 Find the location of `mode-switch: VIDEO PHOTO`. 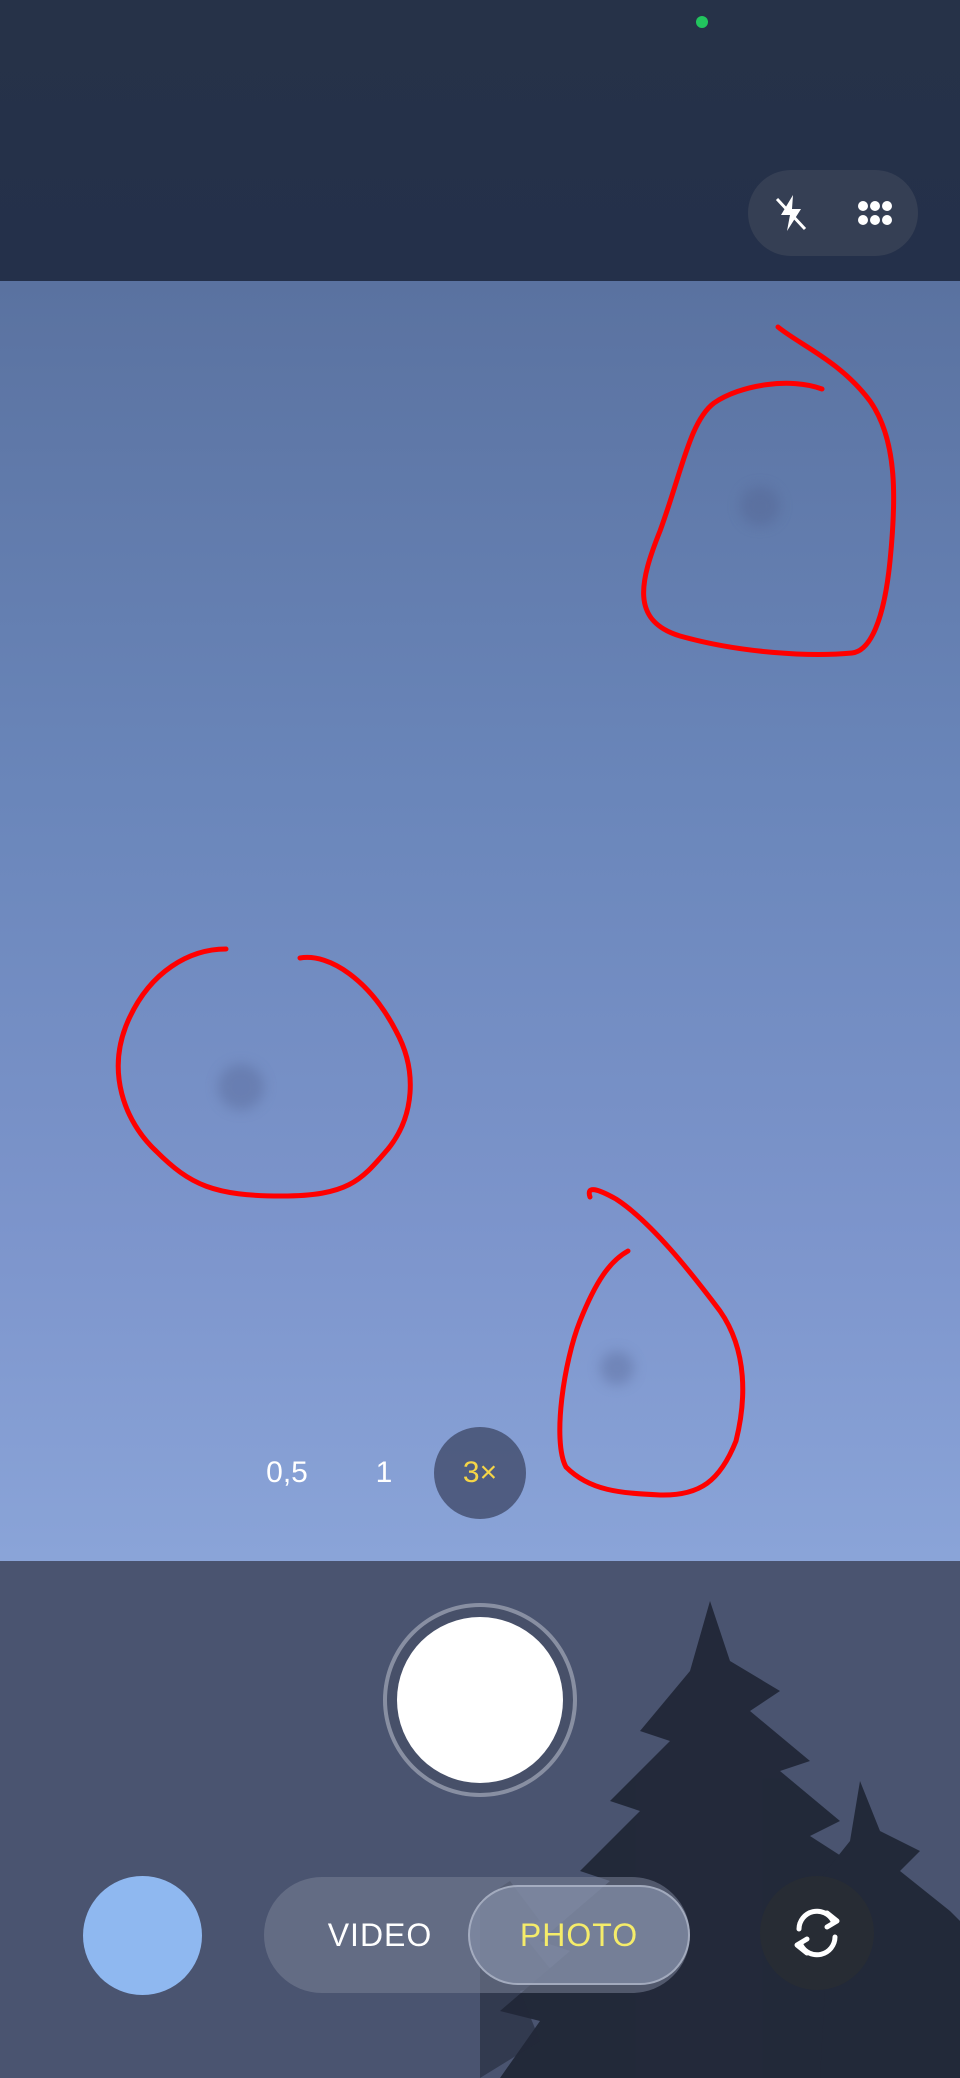

mode-switch: VIDEO PHOTO is located at coordinates (477, 1935).